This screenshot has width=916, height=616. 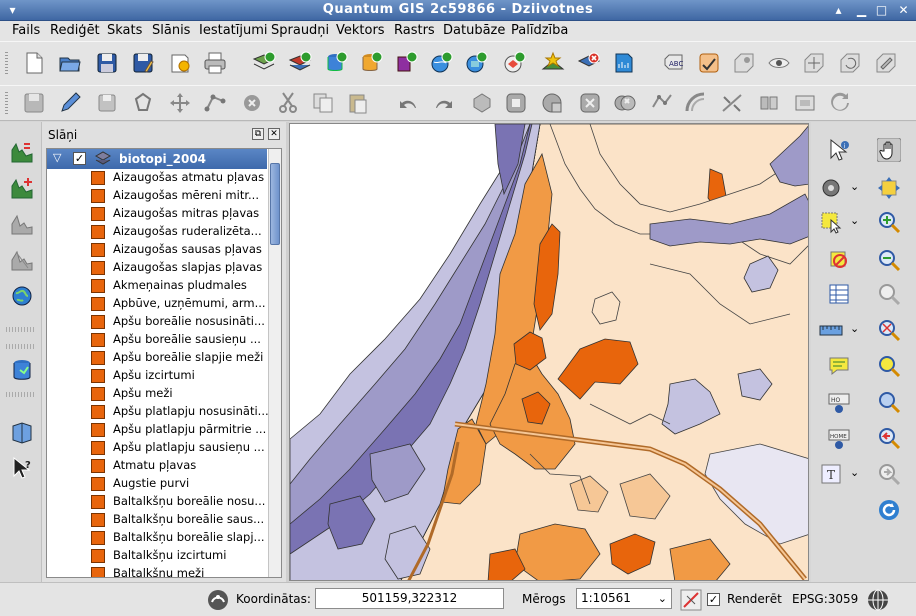 I want to click on whats-this-icon: ?, so click(x=22, y=468).